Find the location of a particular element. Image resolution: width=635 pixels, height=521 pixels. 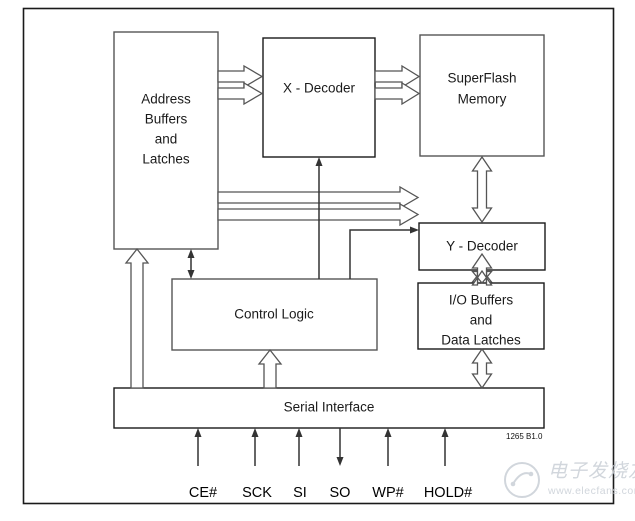

arrowhead-hold is located at coordinates (445, 432).